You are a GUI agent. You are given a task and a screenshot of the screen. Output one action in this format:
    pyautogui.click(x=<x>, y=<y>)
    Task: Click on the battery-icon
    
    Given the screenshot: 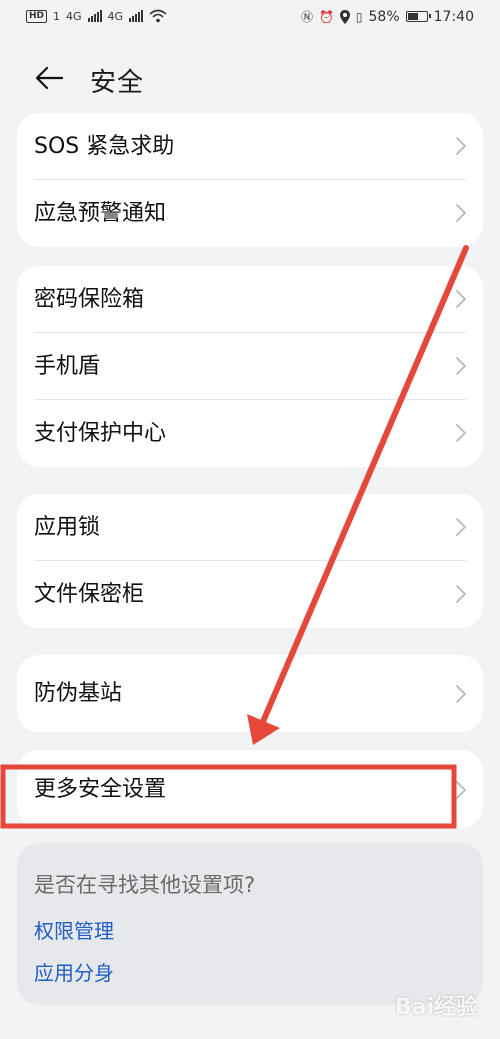 What is the action you would take?
    pyautogui.click(x=418, y=16)
    